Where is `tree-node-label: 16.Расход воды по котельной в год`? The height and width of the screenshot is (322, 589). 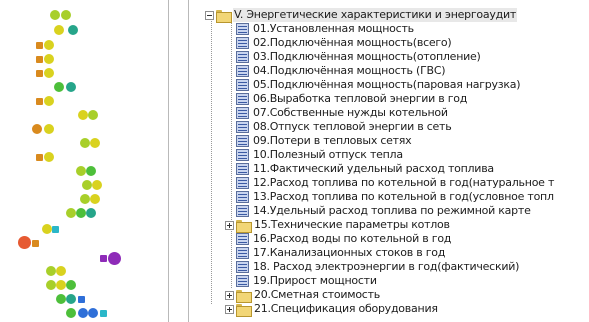
tree-node-label: 16.Расход воды по котельной в год is located at coordinates (352, 238).